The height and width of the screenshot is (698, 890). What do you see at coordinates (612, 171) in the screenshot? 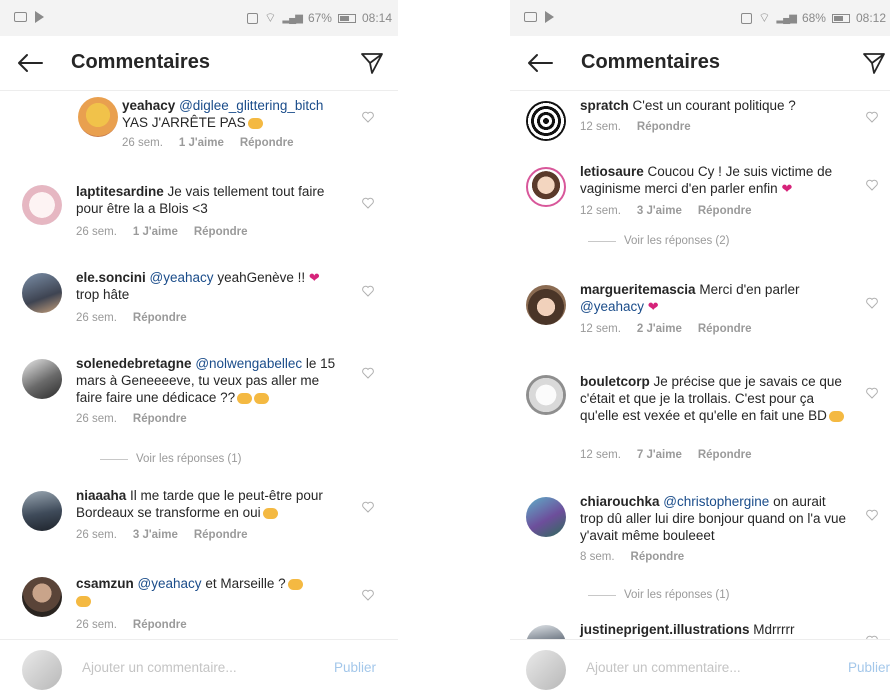
I see `comment-username: letiosaure` at bounding box center [612, 171].